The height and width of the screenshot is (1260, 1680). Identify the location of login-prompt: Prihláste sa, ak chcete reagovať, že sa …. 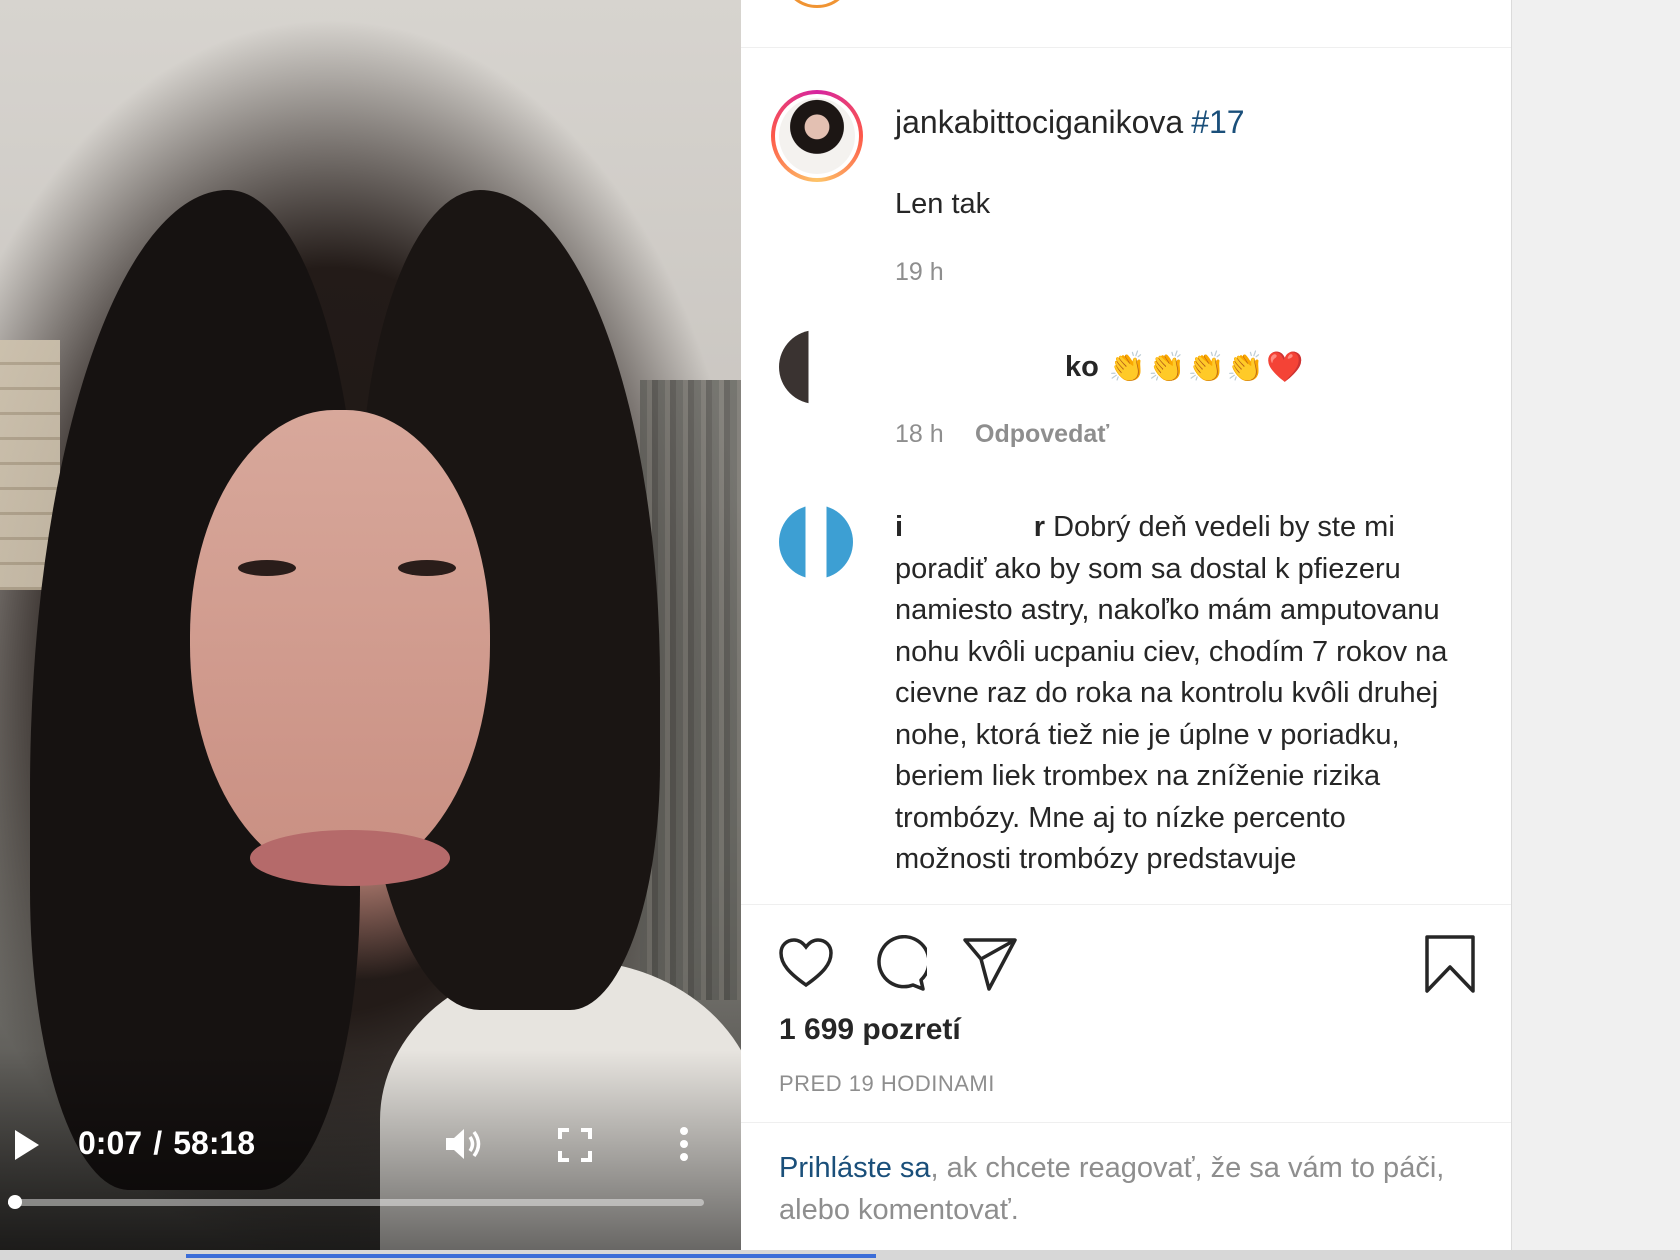
(1126, 1186).